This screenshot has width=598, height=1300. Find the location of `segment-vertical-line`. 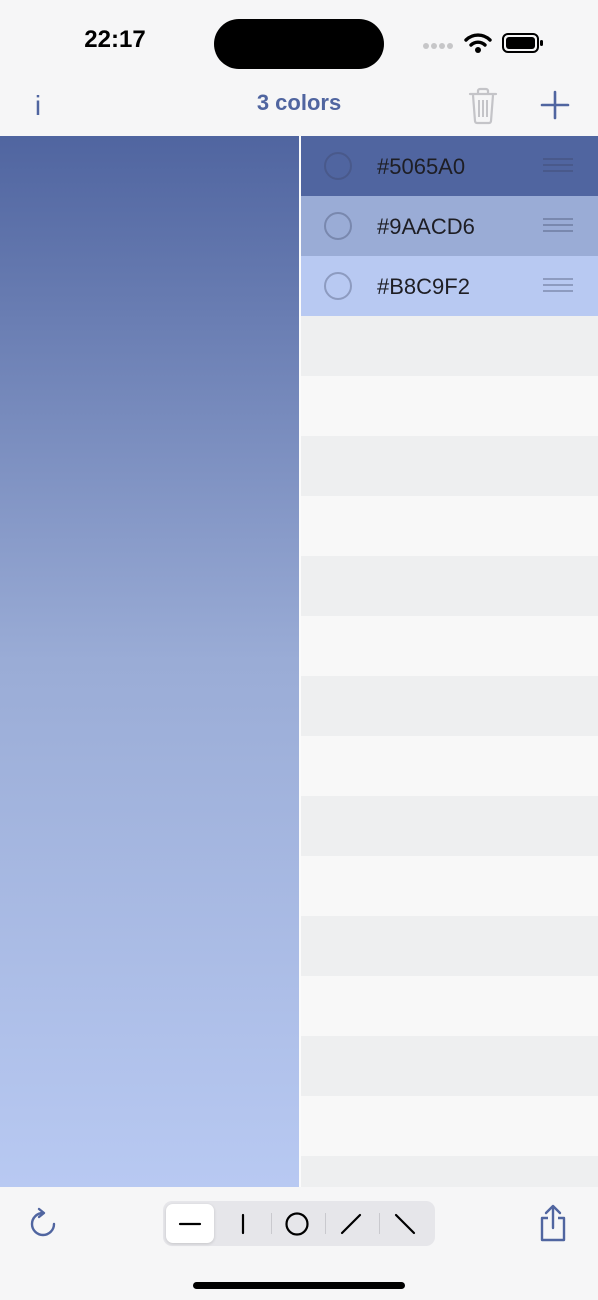

segment-vertical-line is located at coordinates (243, 1223).